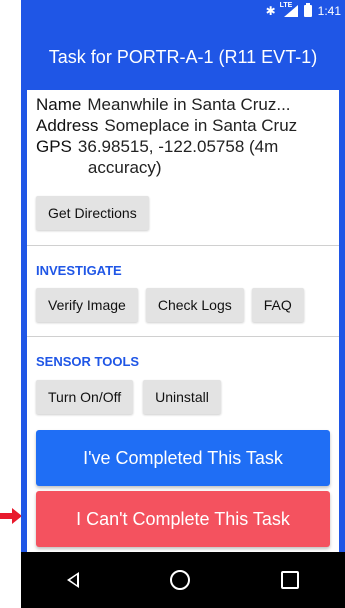  What do you see at coordinates (79, 270) in the screenshot?
I see `investigate-heading: INVESTIGATE` at bounding box center [79, 270].